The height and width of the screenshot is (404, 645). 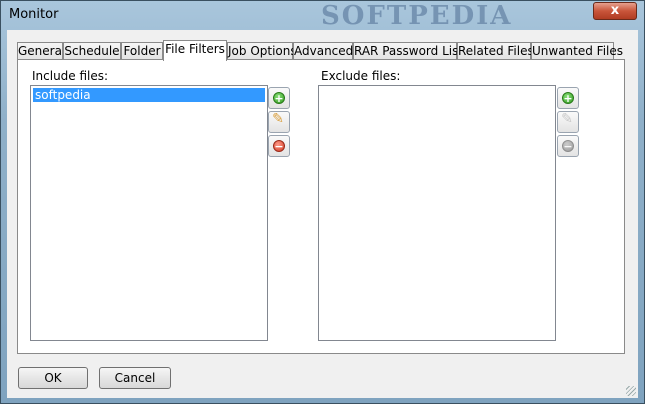 What do you see at coordinates (577, 51) in the screenshot?
I see `tab-unwanted-files: Unwanted Files` at bounding box center [577, 51].